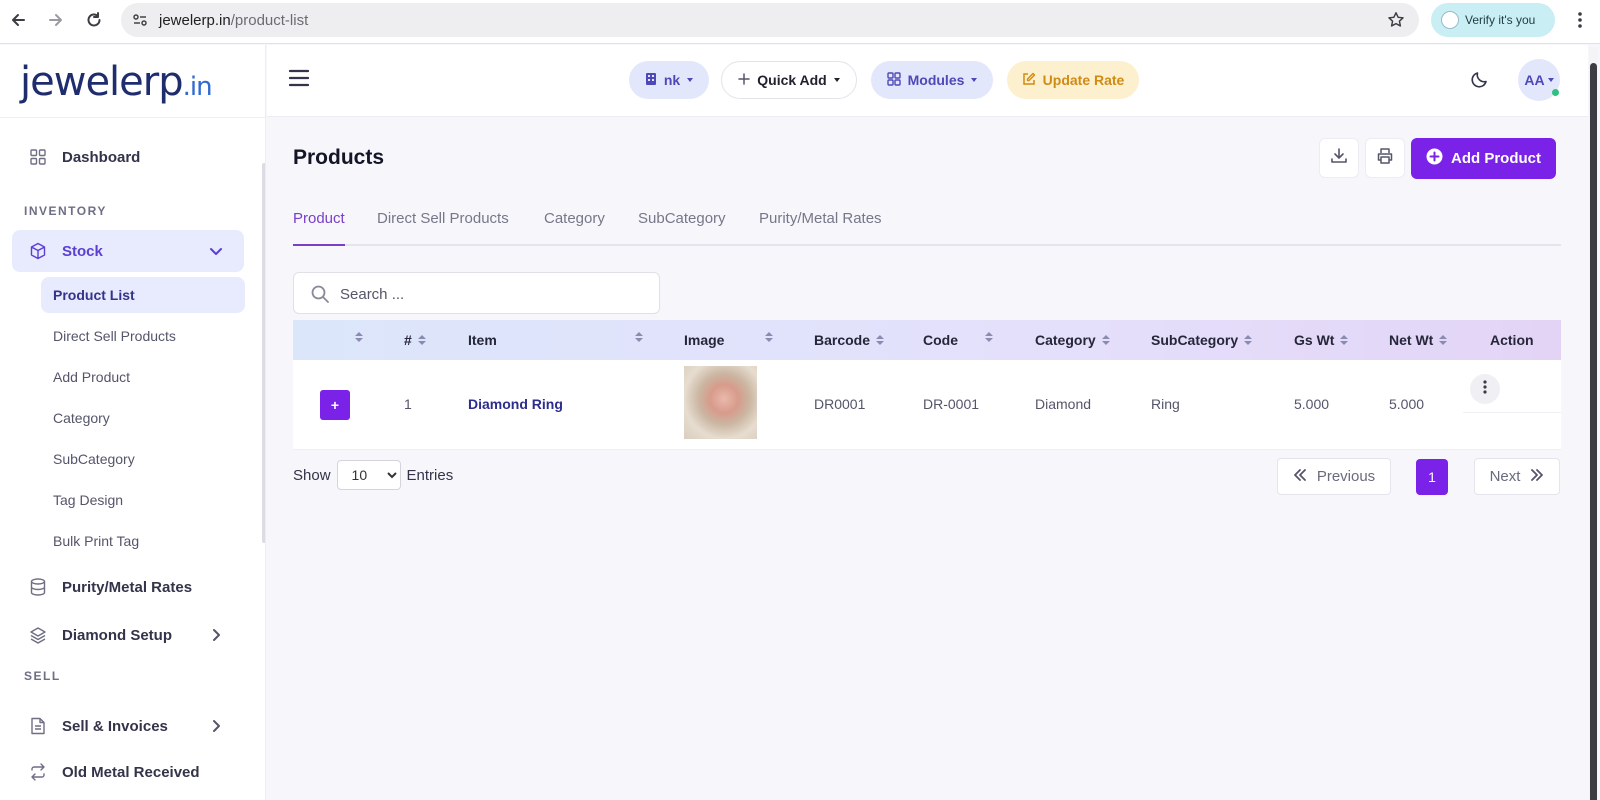  What do you see at coordinates (490, 294) in the screenshot?
I see `search-input` at bounding box center [490, 294].